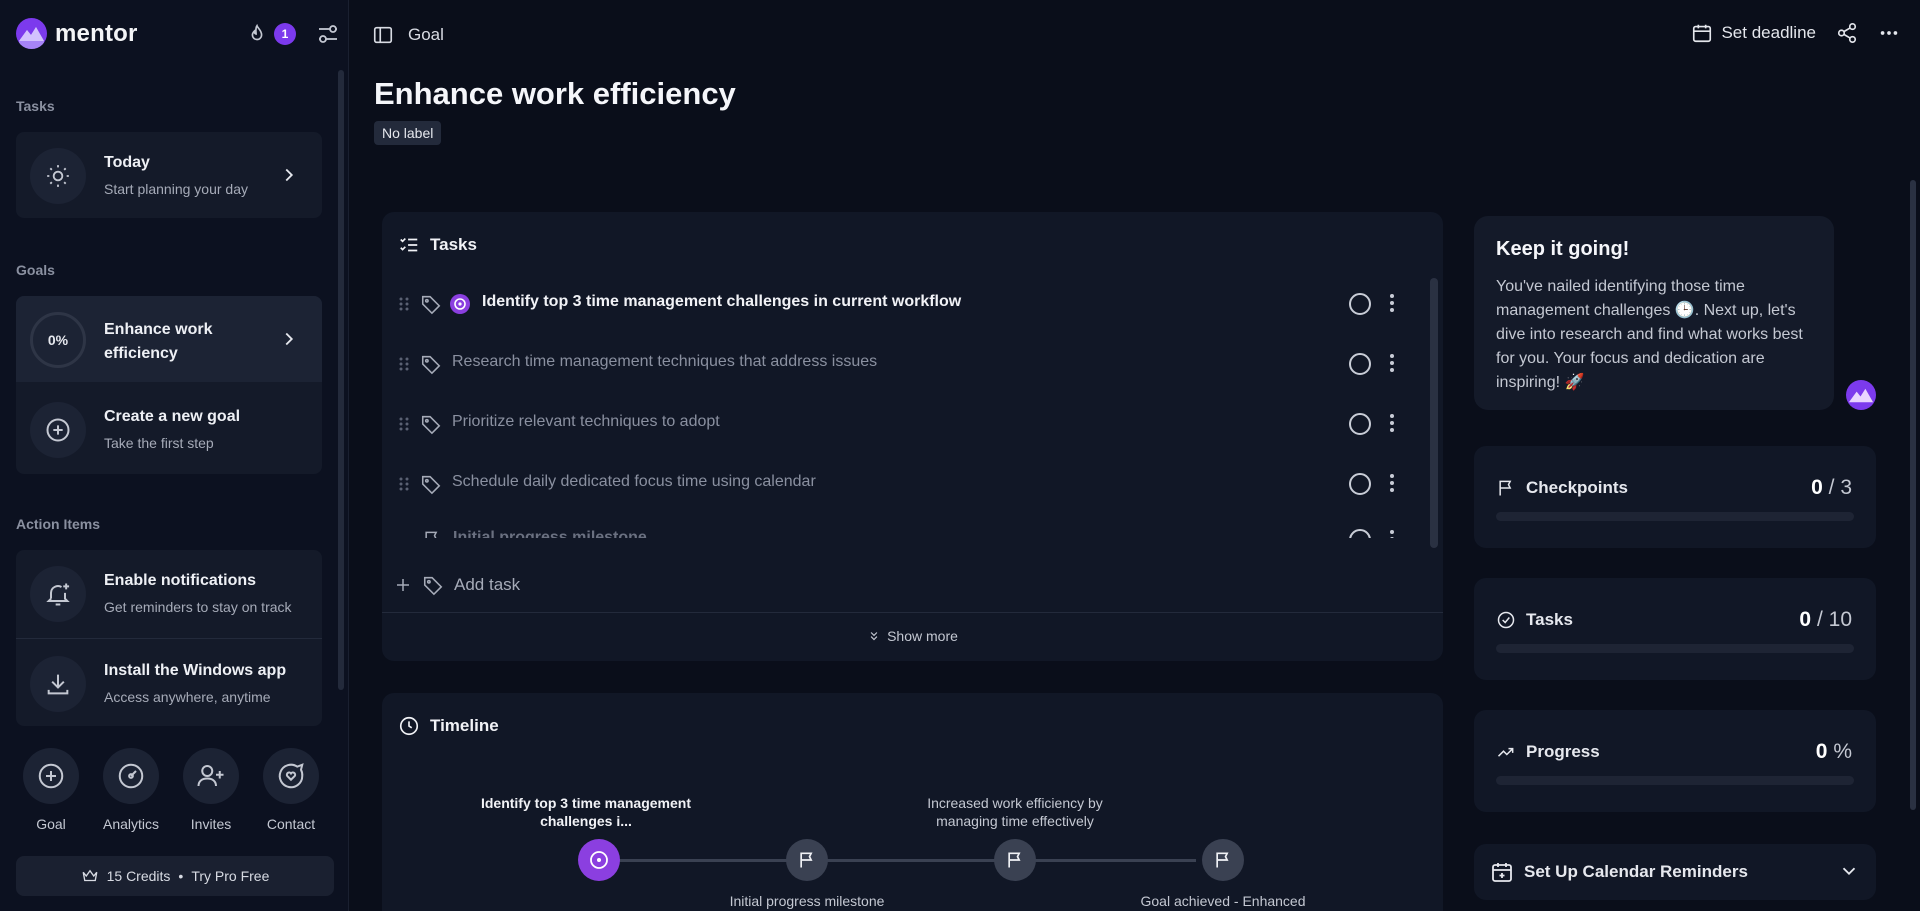 This screenshot has height=911, width=1920. Describe the element at coordinates (169, 339) in the screenshot. I see `goal-item-enhance: 0% Enhance work efficiency` at that location.